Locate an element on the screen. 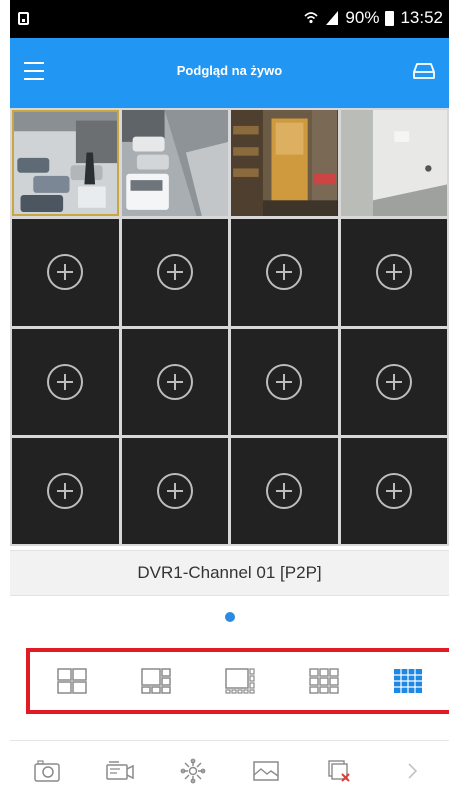 The width and height of the screenshot is (449, 801). layout-9-icon is located at coordinates (324, 681).